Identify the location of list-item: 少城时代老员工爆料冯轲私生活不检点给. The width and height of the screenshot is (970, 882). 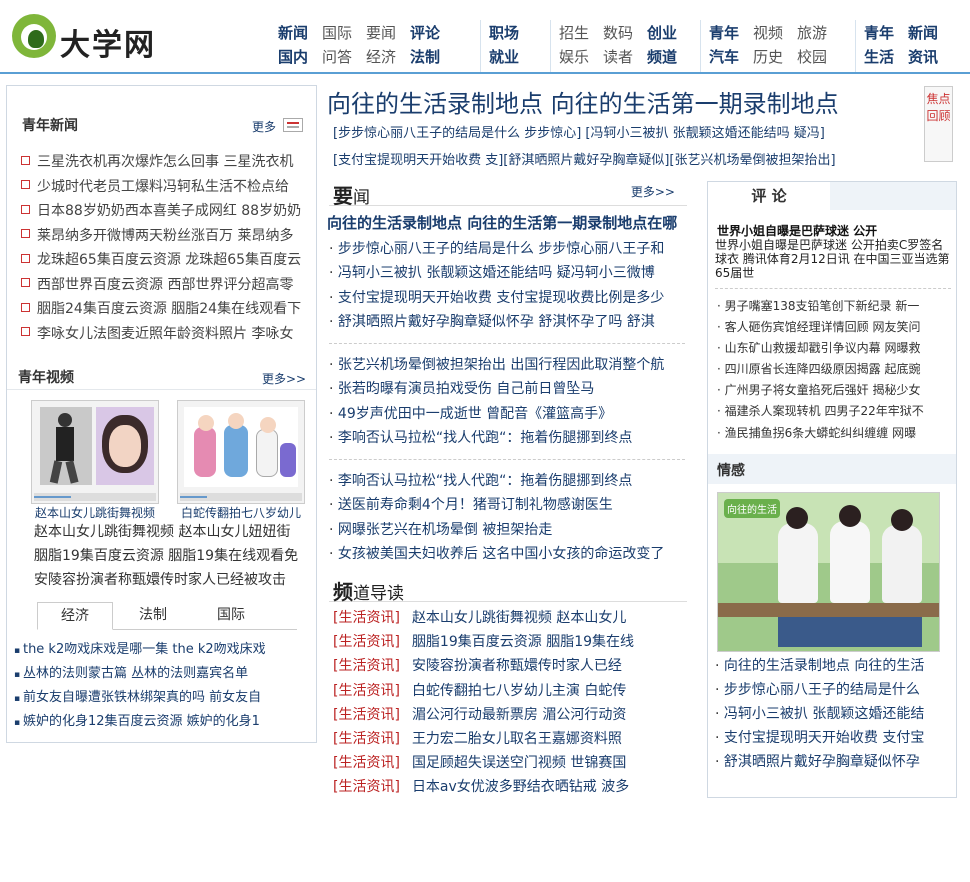
(167, 187).